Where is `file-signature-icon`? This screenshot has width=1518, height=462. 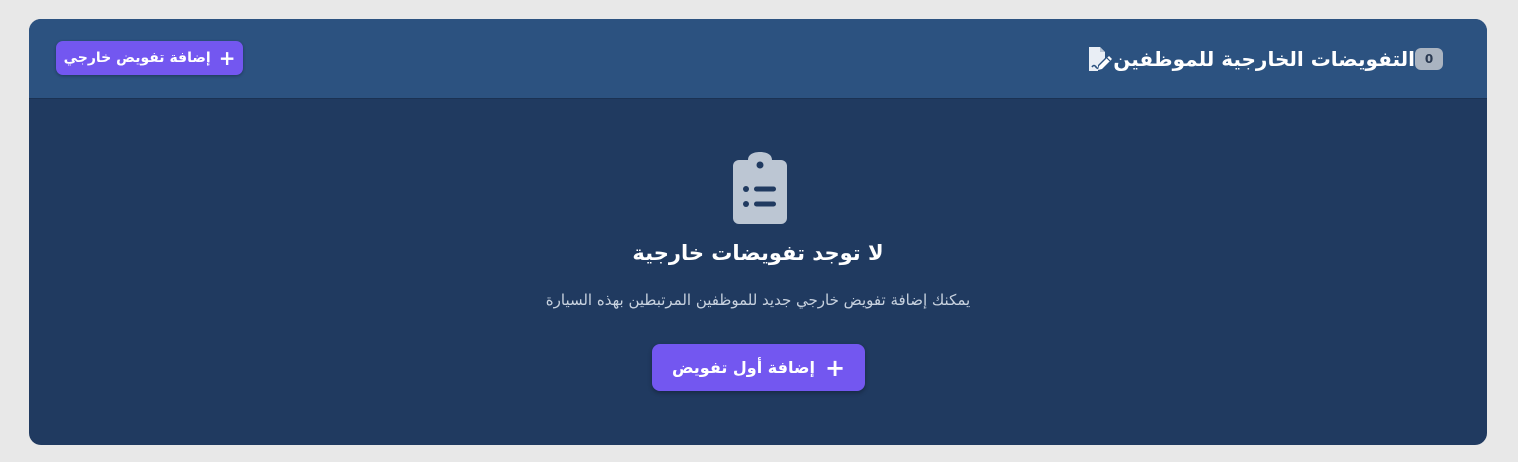 file-signature-icon is located at coordinates (1101, 59).